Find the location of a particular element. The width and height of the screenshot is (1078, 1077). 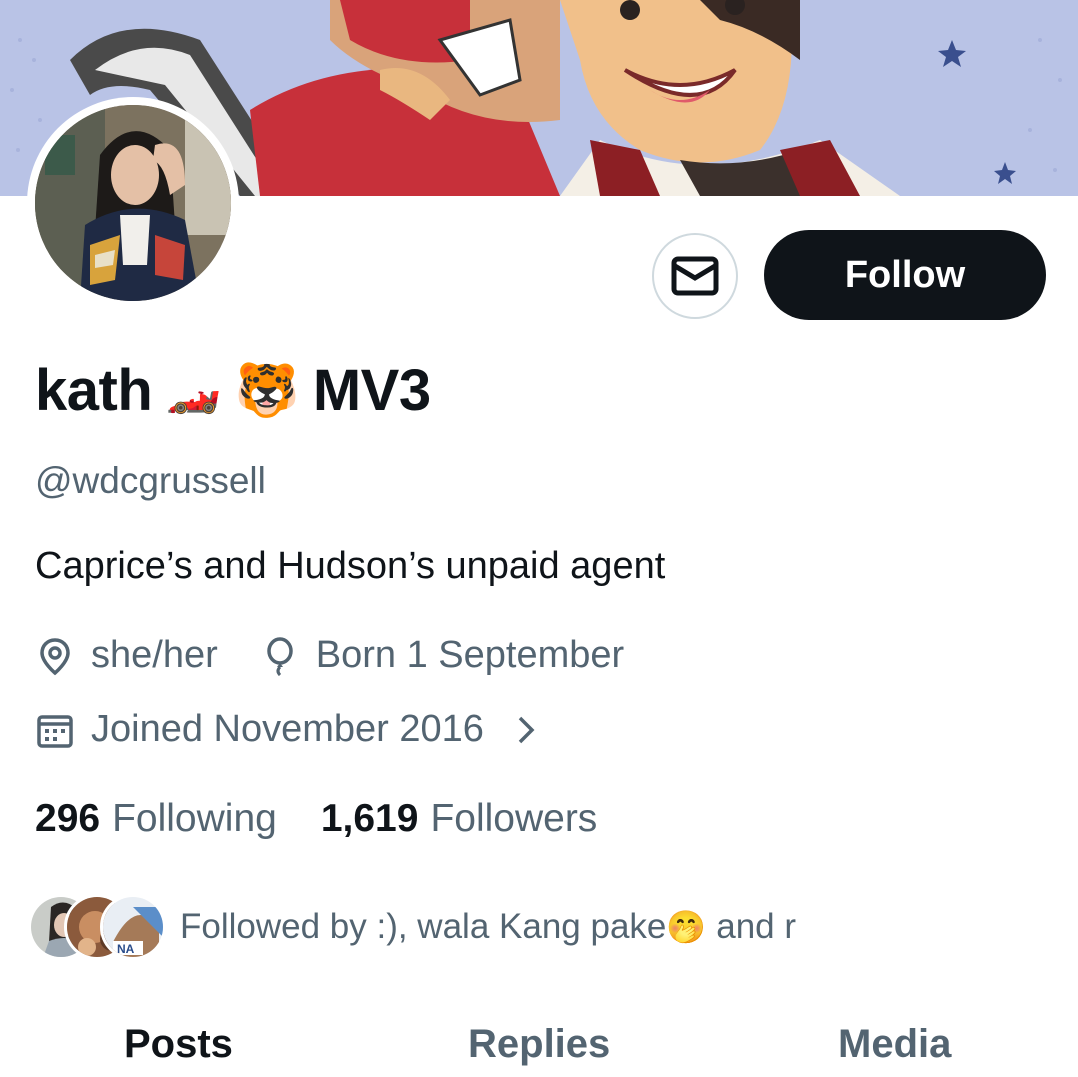

message-button is located at coordinates (695, 276).